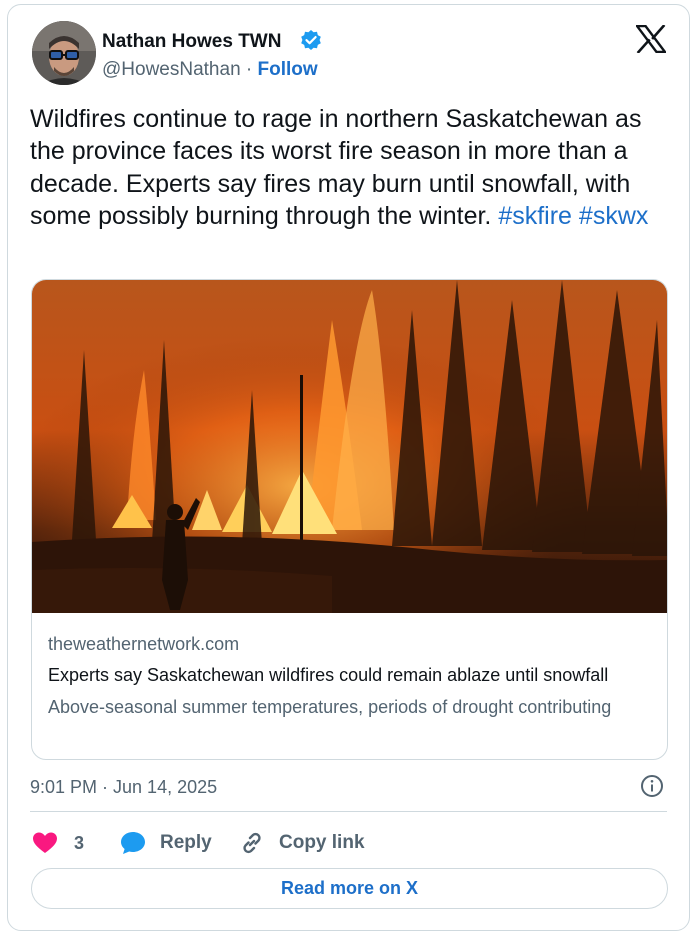 This screenshot has height=935, width=696. Describe the element at coordinates (79, 842) in the screenshot. I see `like-count: 3` at that location.